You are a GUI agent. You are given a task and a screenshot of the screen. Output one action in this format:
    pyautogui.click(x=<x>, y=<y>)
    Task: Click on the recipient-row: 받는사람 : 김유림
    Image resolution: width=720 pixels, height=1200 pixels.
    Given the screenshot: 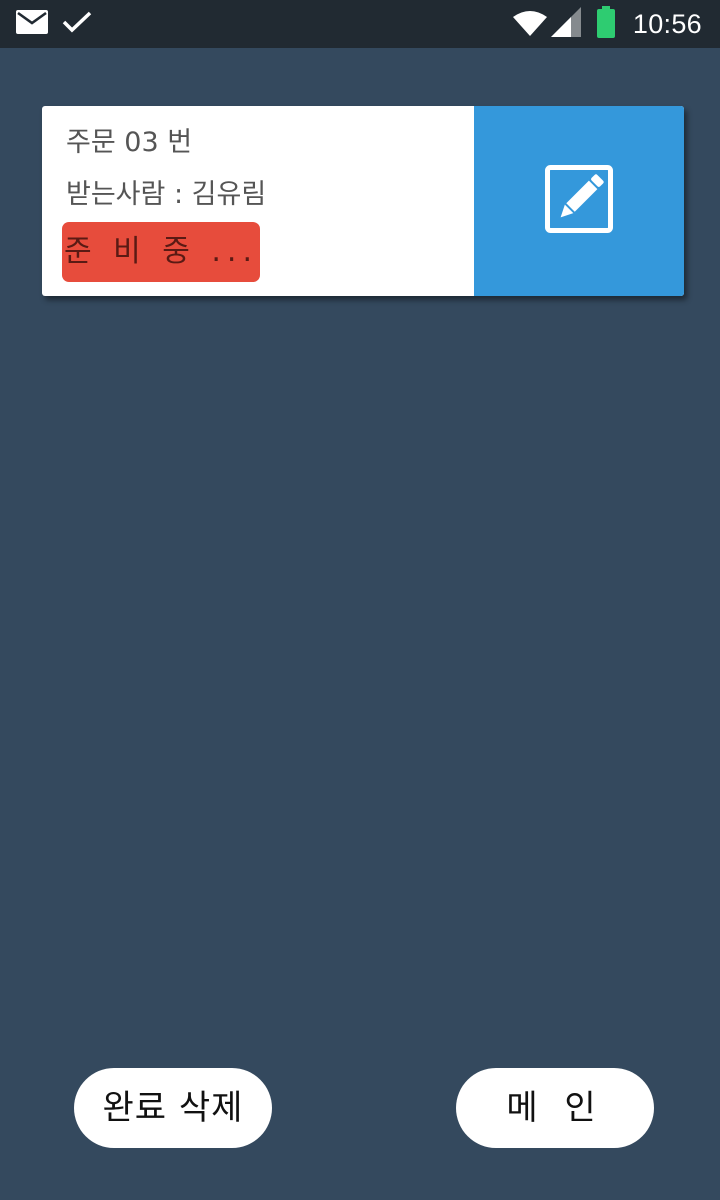 What is the action you would take?
    pyautogui.click(x=166, y=191)
    